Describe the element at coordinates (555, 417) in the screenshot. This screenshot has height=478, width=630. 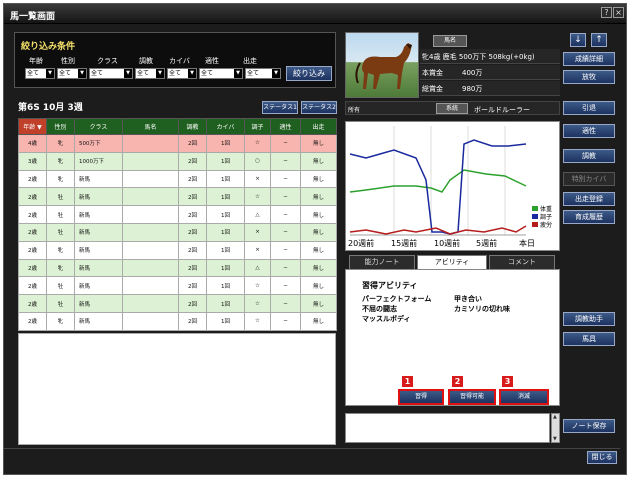
I see `scroll-up-icon: ▲` at that location.